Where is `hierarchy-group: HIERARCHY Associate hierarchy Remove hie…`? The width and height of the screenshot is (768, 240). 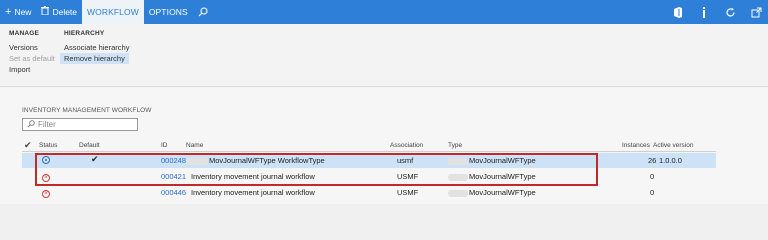
hierarchy-group: HIERARCHY Associate hierarchy Remove hie… is located at coordinates (95, 47).